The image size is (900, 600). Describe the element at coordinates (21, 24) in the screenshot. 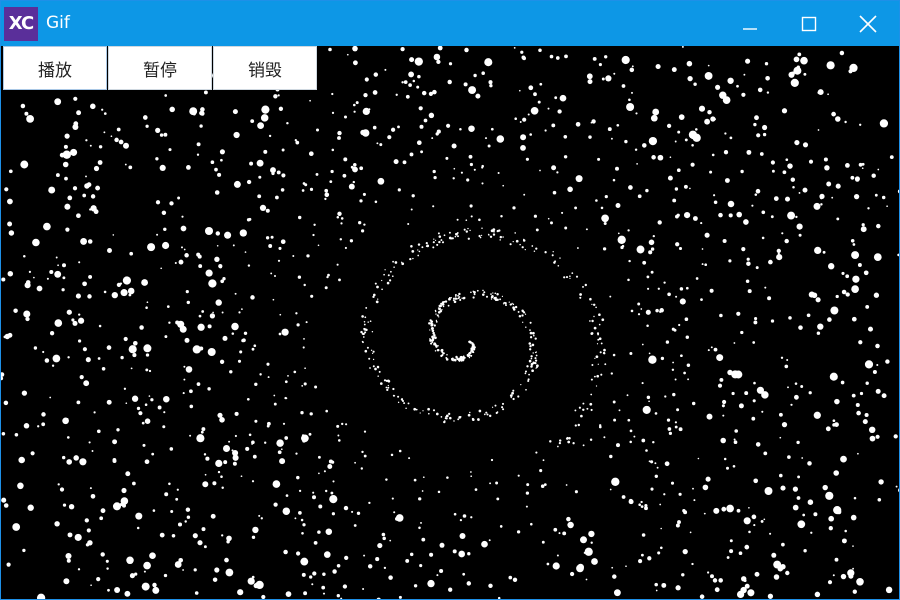

I see `app-logo: XC` at that location.